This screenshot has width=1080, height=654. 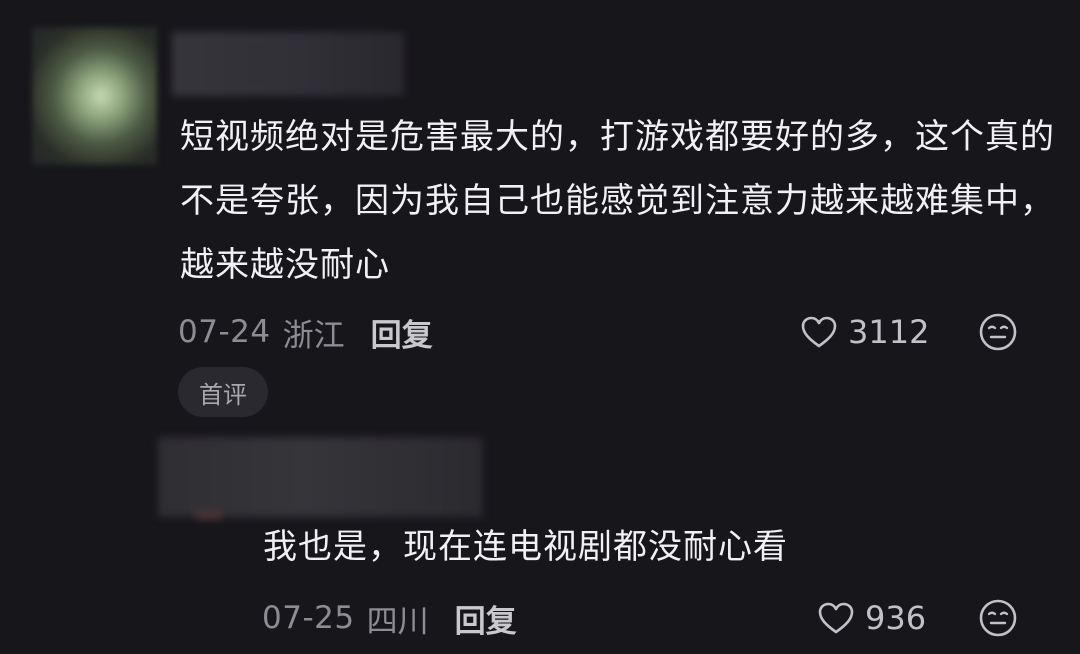 I want to click on comment-meta: 07-24 浙江 回复, so click(x=305, y=332).